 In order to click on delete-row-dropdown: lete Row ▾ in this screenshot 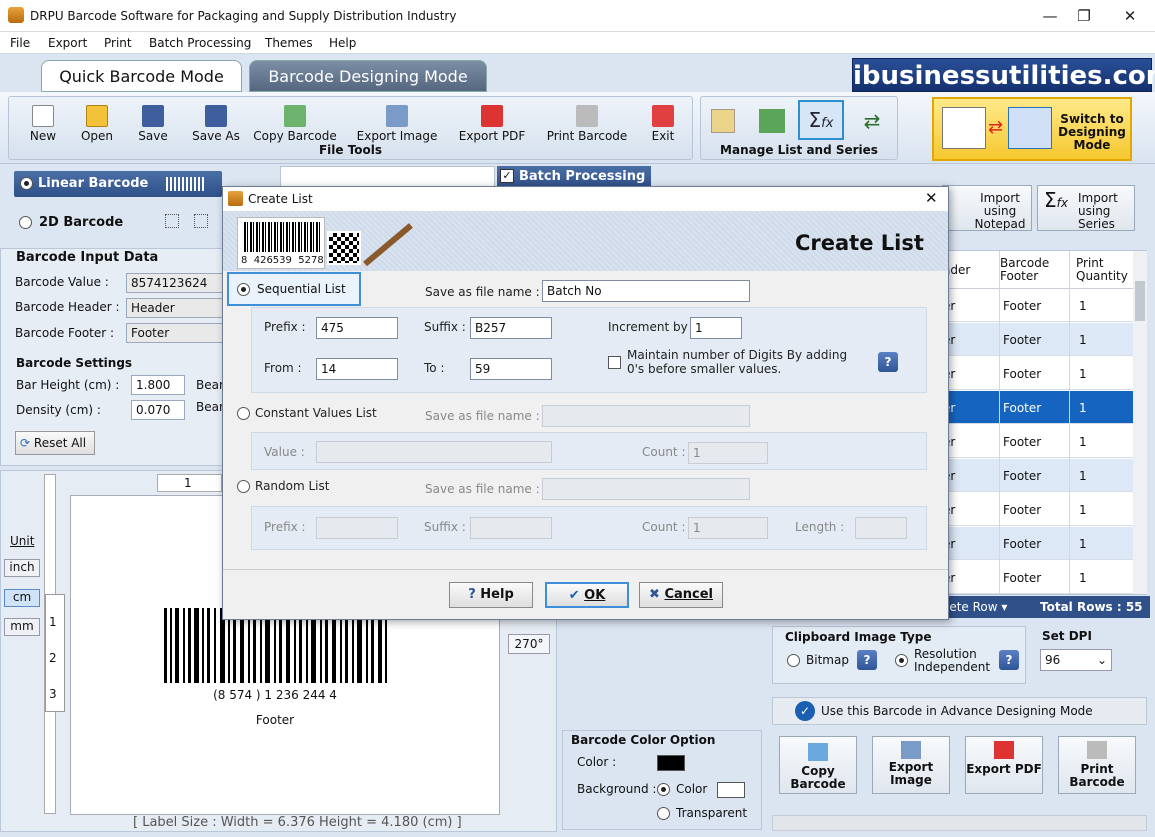, I will do `click(976, 607)`.